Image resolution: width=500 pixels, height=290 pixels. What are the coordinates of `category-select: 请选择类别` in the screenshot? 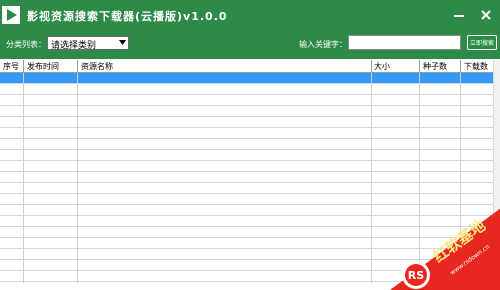 It's located at (88, 43).